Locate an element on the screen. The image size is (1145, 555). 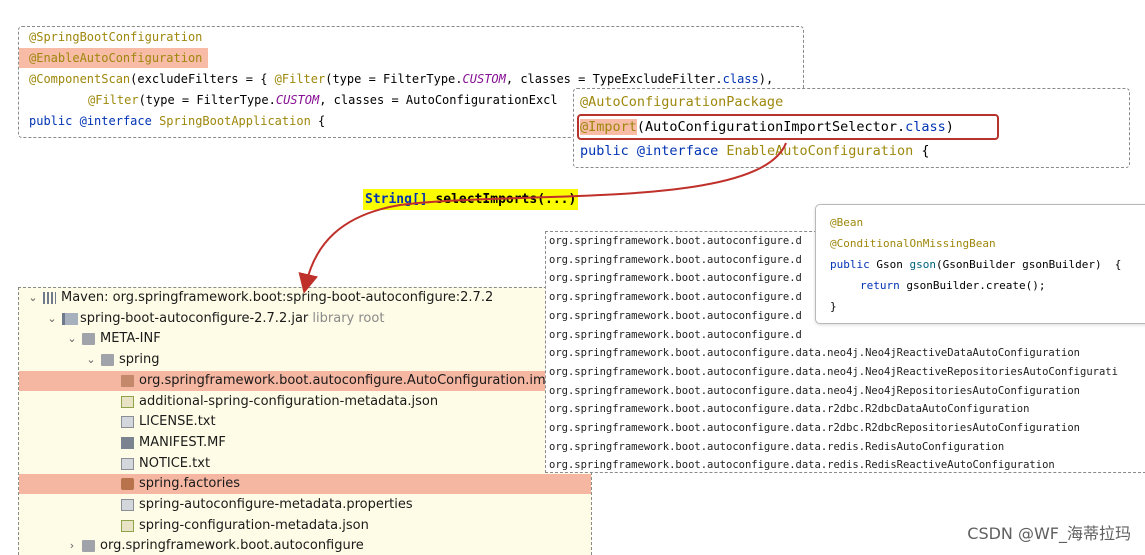
code-text: , classes = AutoConfigurationExcl is located at coordinates (438, 100).